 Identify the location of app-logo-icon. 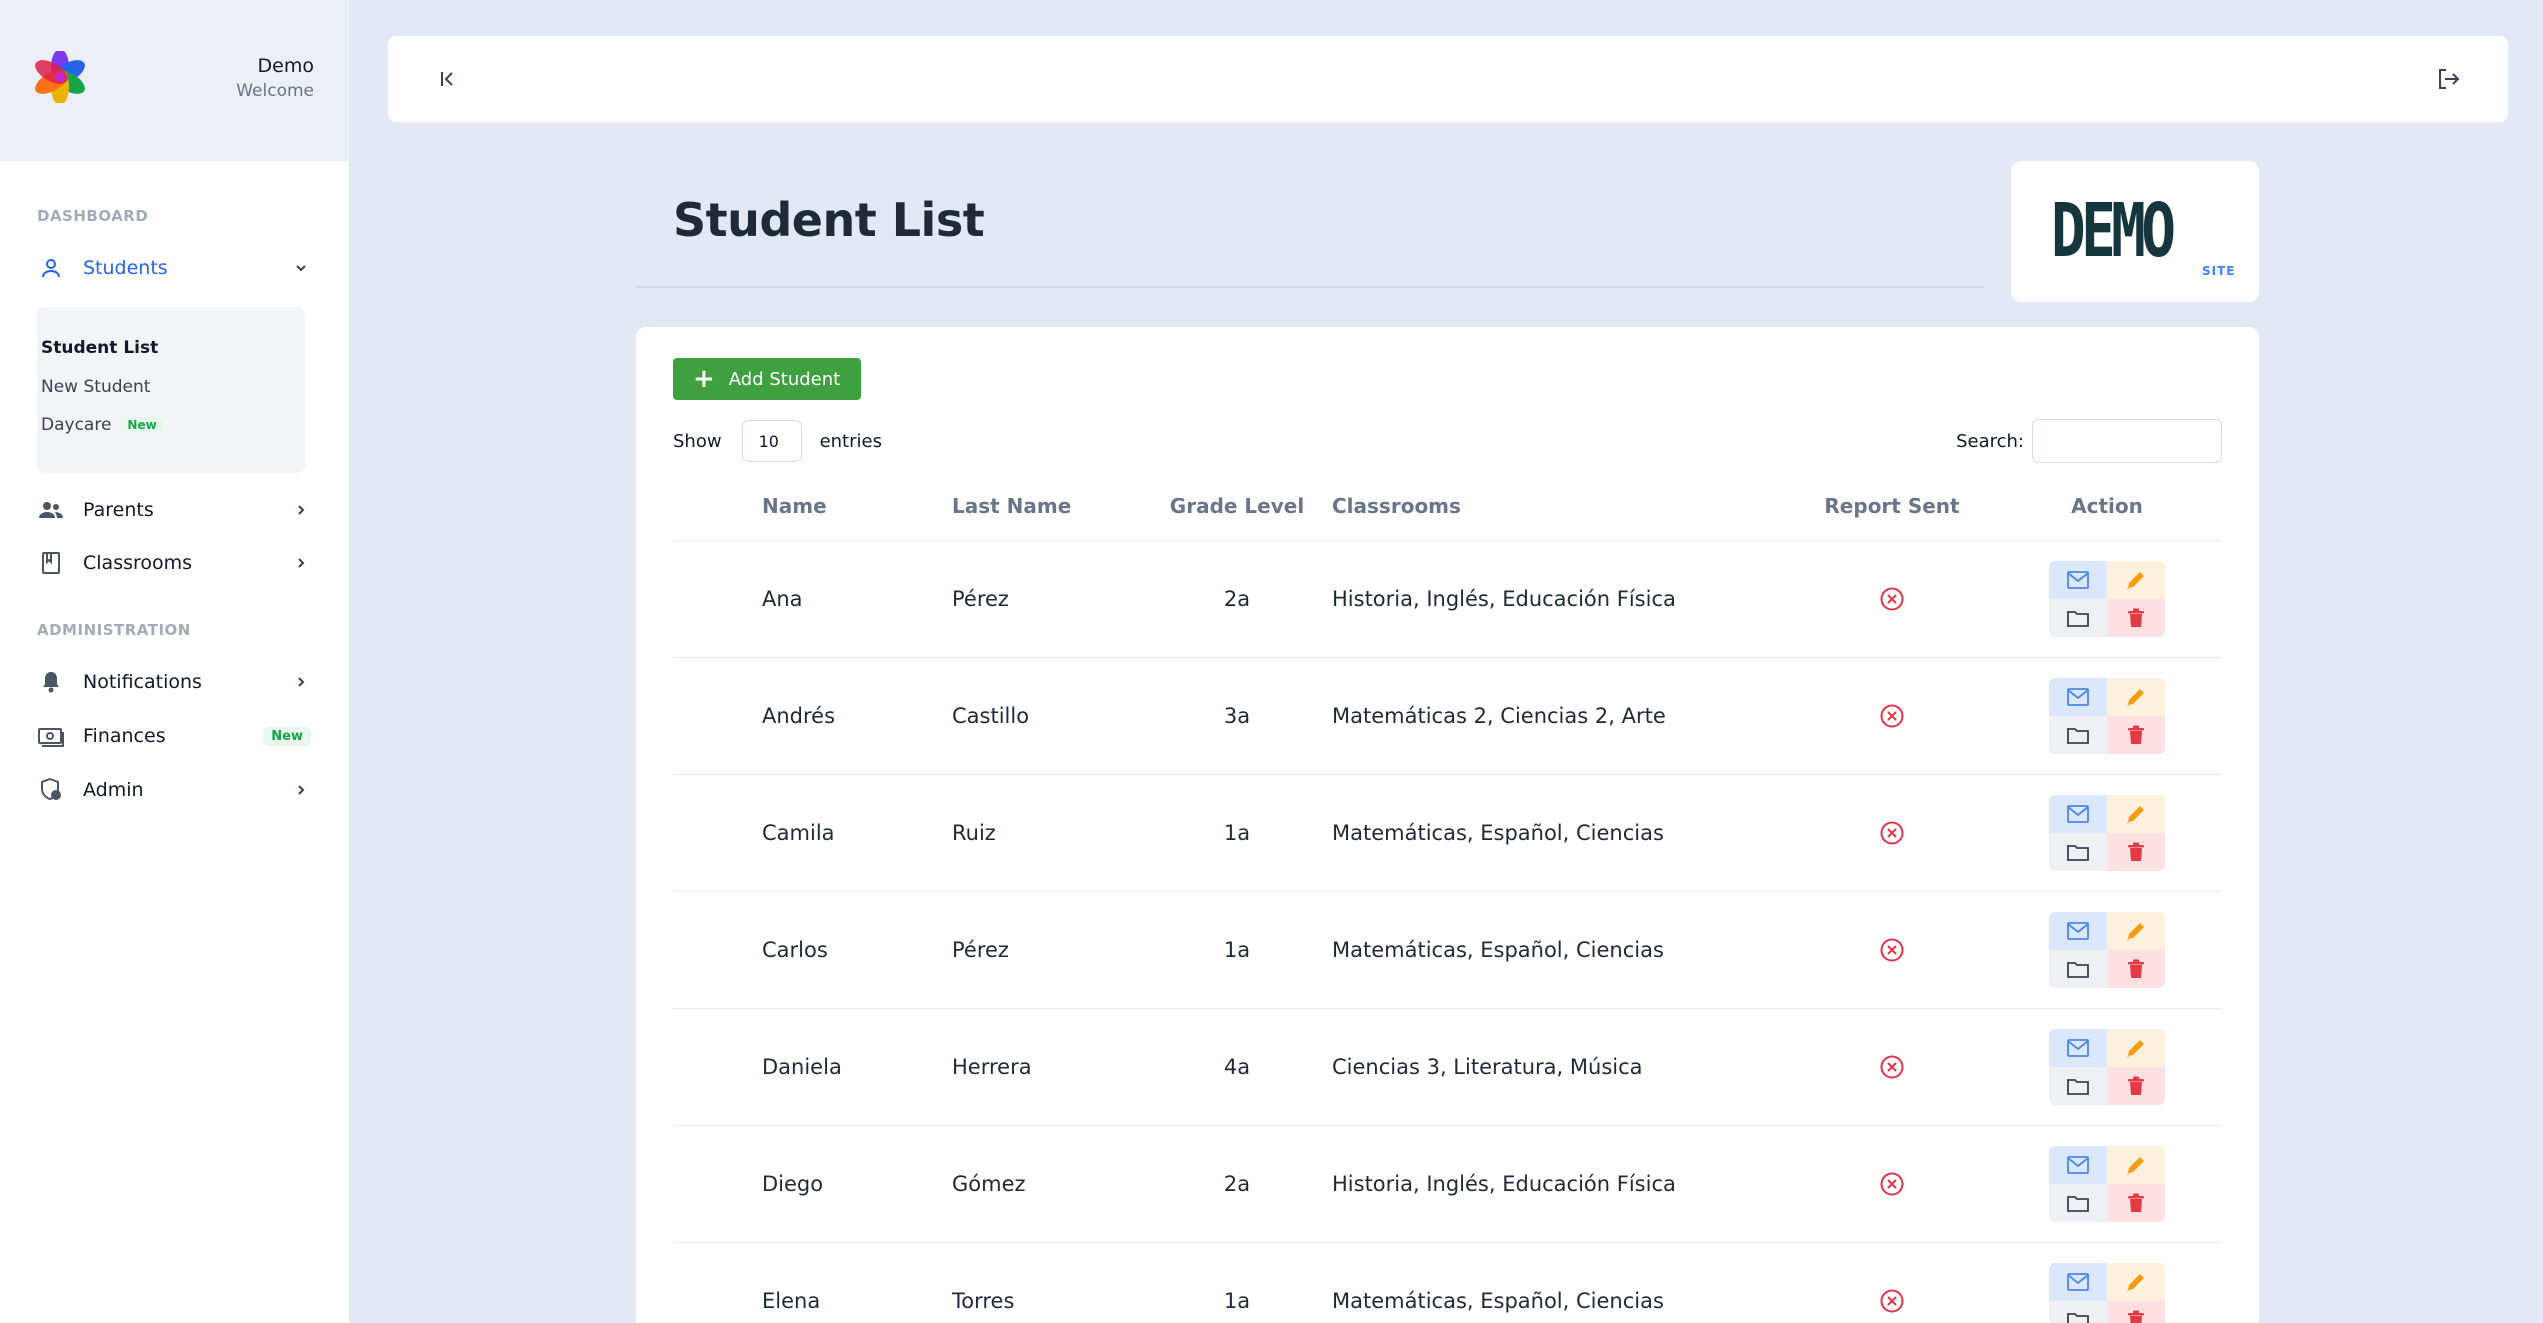
(60, 77).